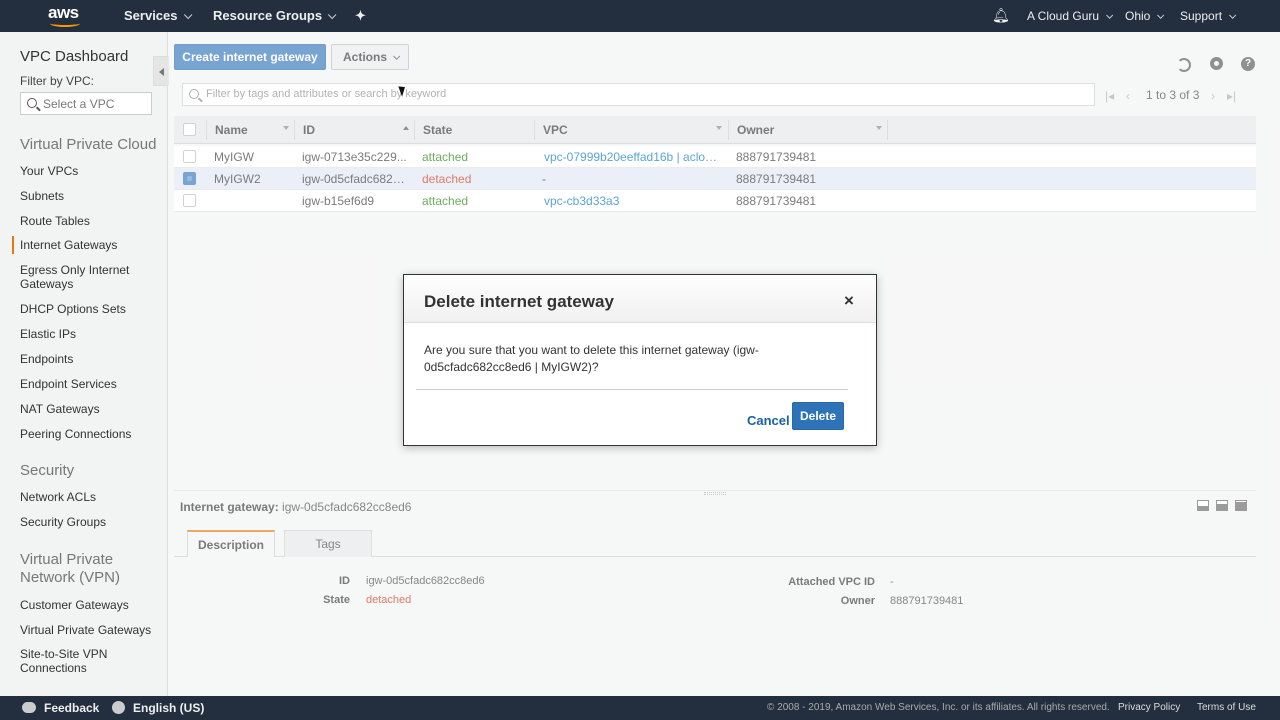 Image resolution: width=1280 pixels, height=720 pixels. I want to click on sidebar-item-route-tables: Route Tables, so click(55, 221).